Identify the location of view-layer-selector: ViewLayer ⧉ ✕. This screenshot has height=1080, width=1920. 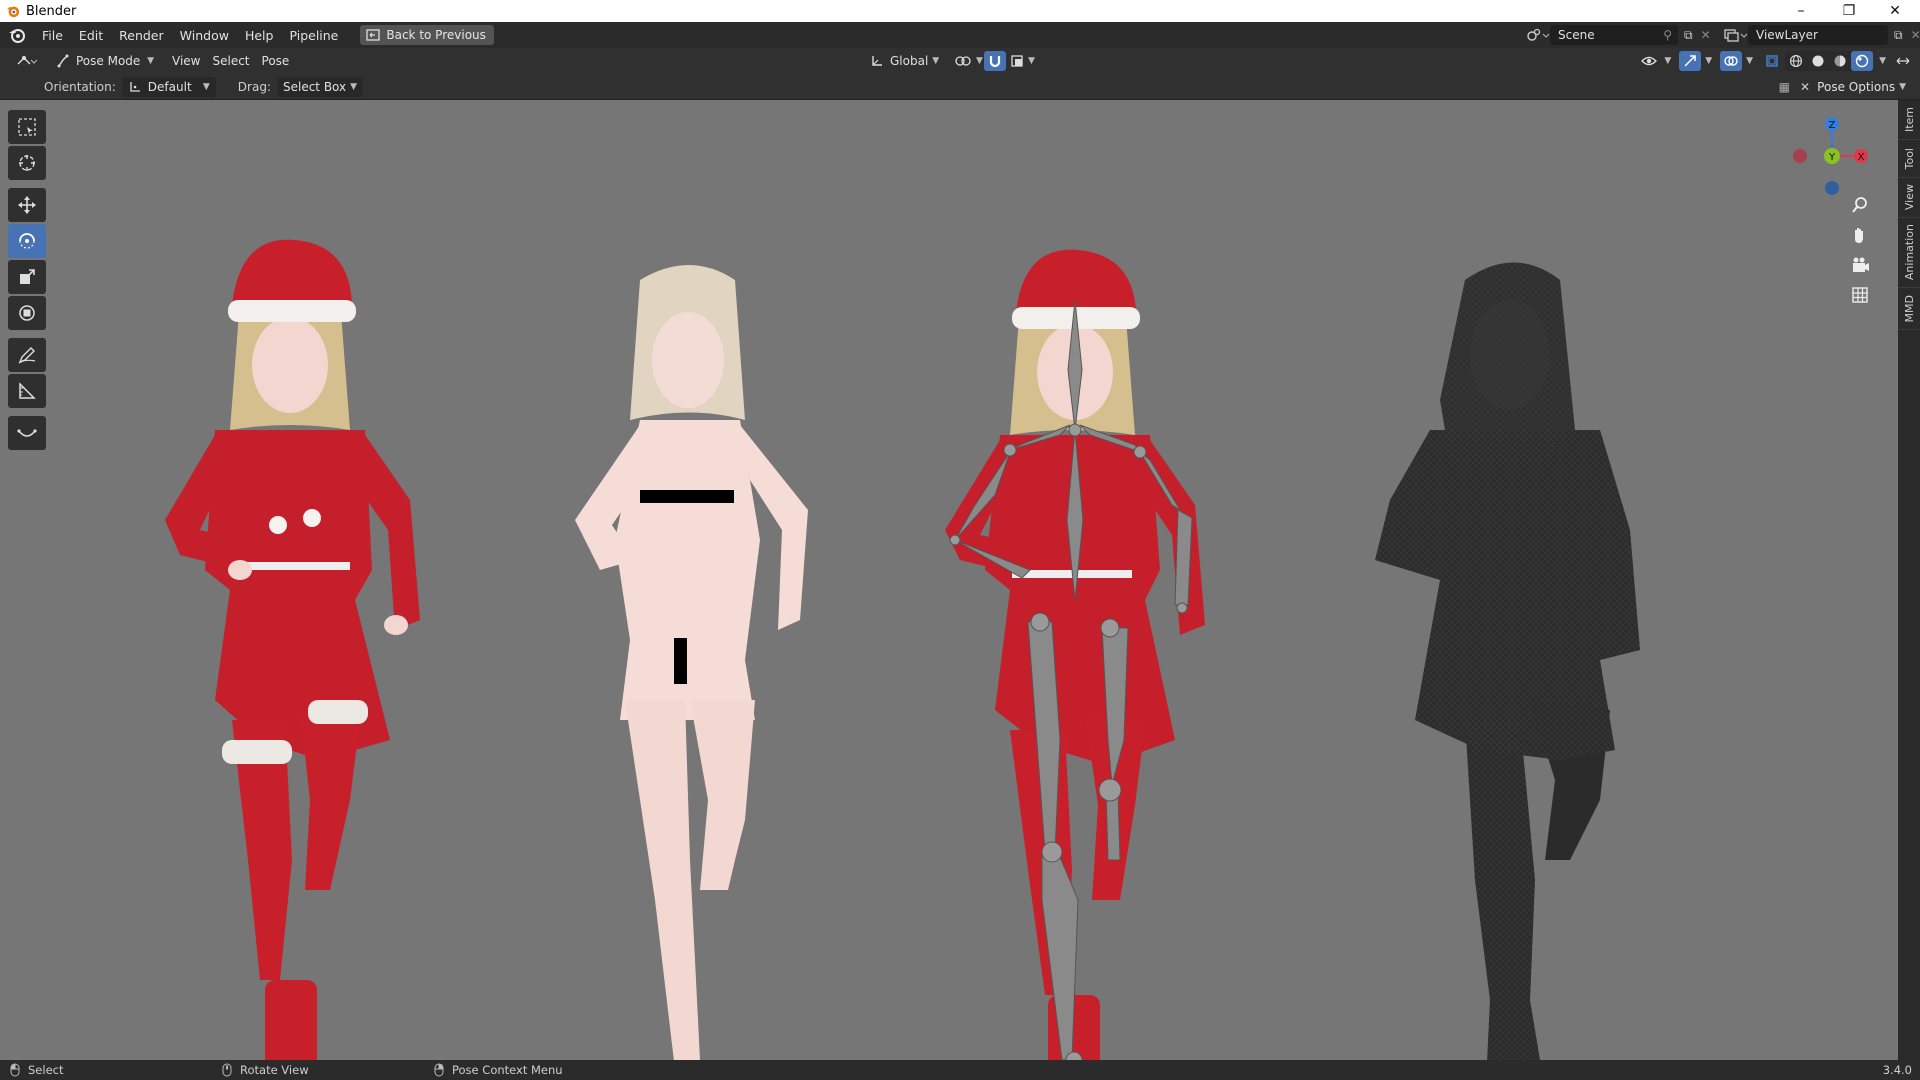
(1821, 35).